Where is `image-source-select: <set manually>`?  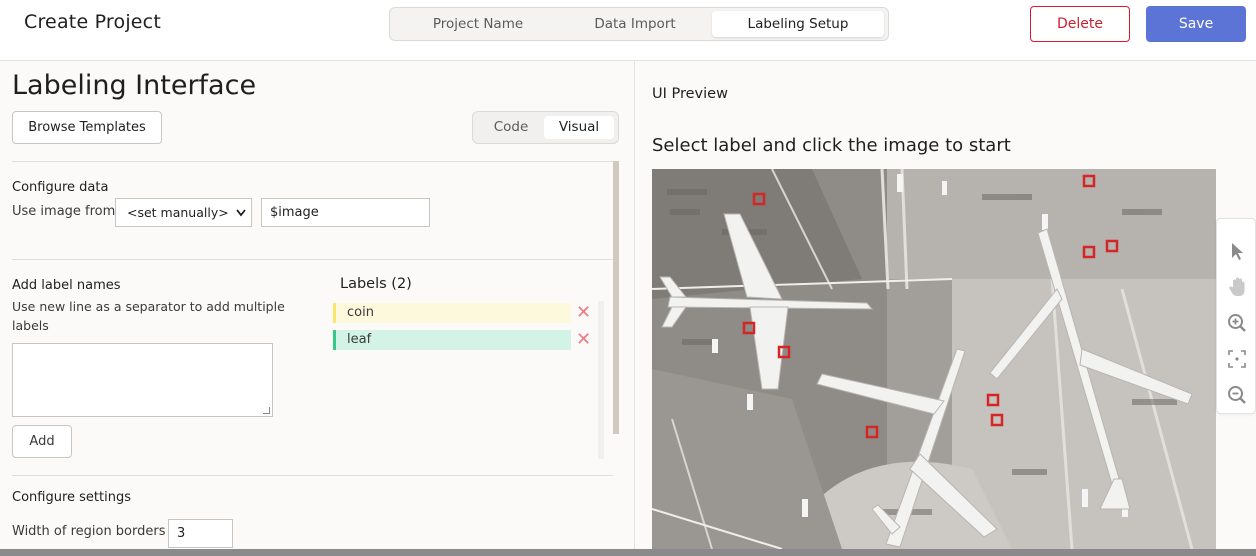
image-source-select: <set manually> is located at coordinates (183, 212).